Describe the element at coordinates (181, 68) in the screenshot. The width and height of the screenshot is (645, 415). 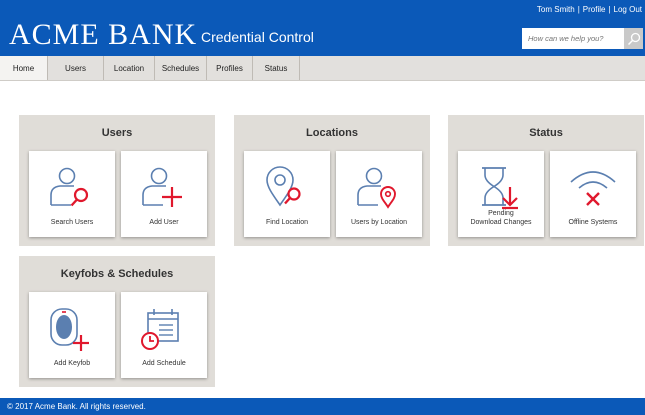
I see `tab-schedules: Schedules` at that location.